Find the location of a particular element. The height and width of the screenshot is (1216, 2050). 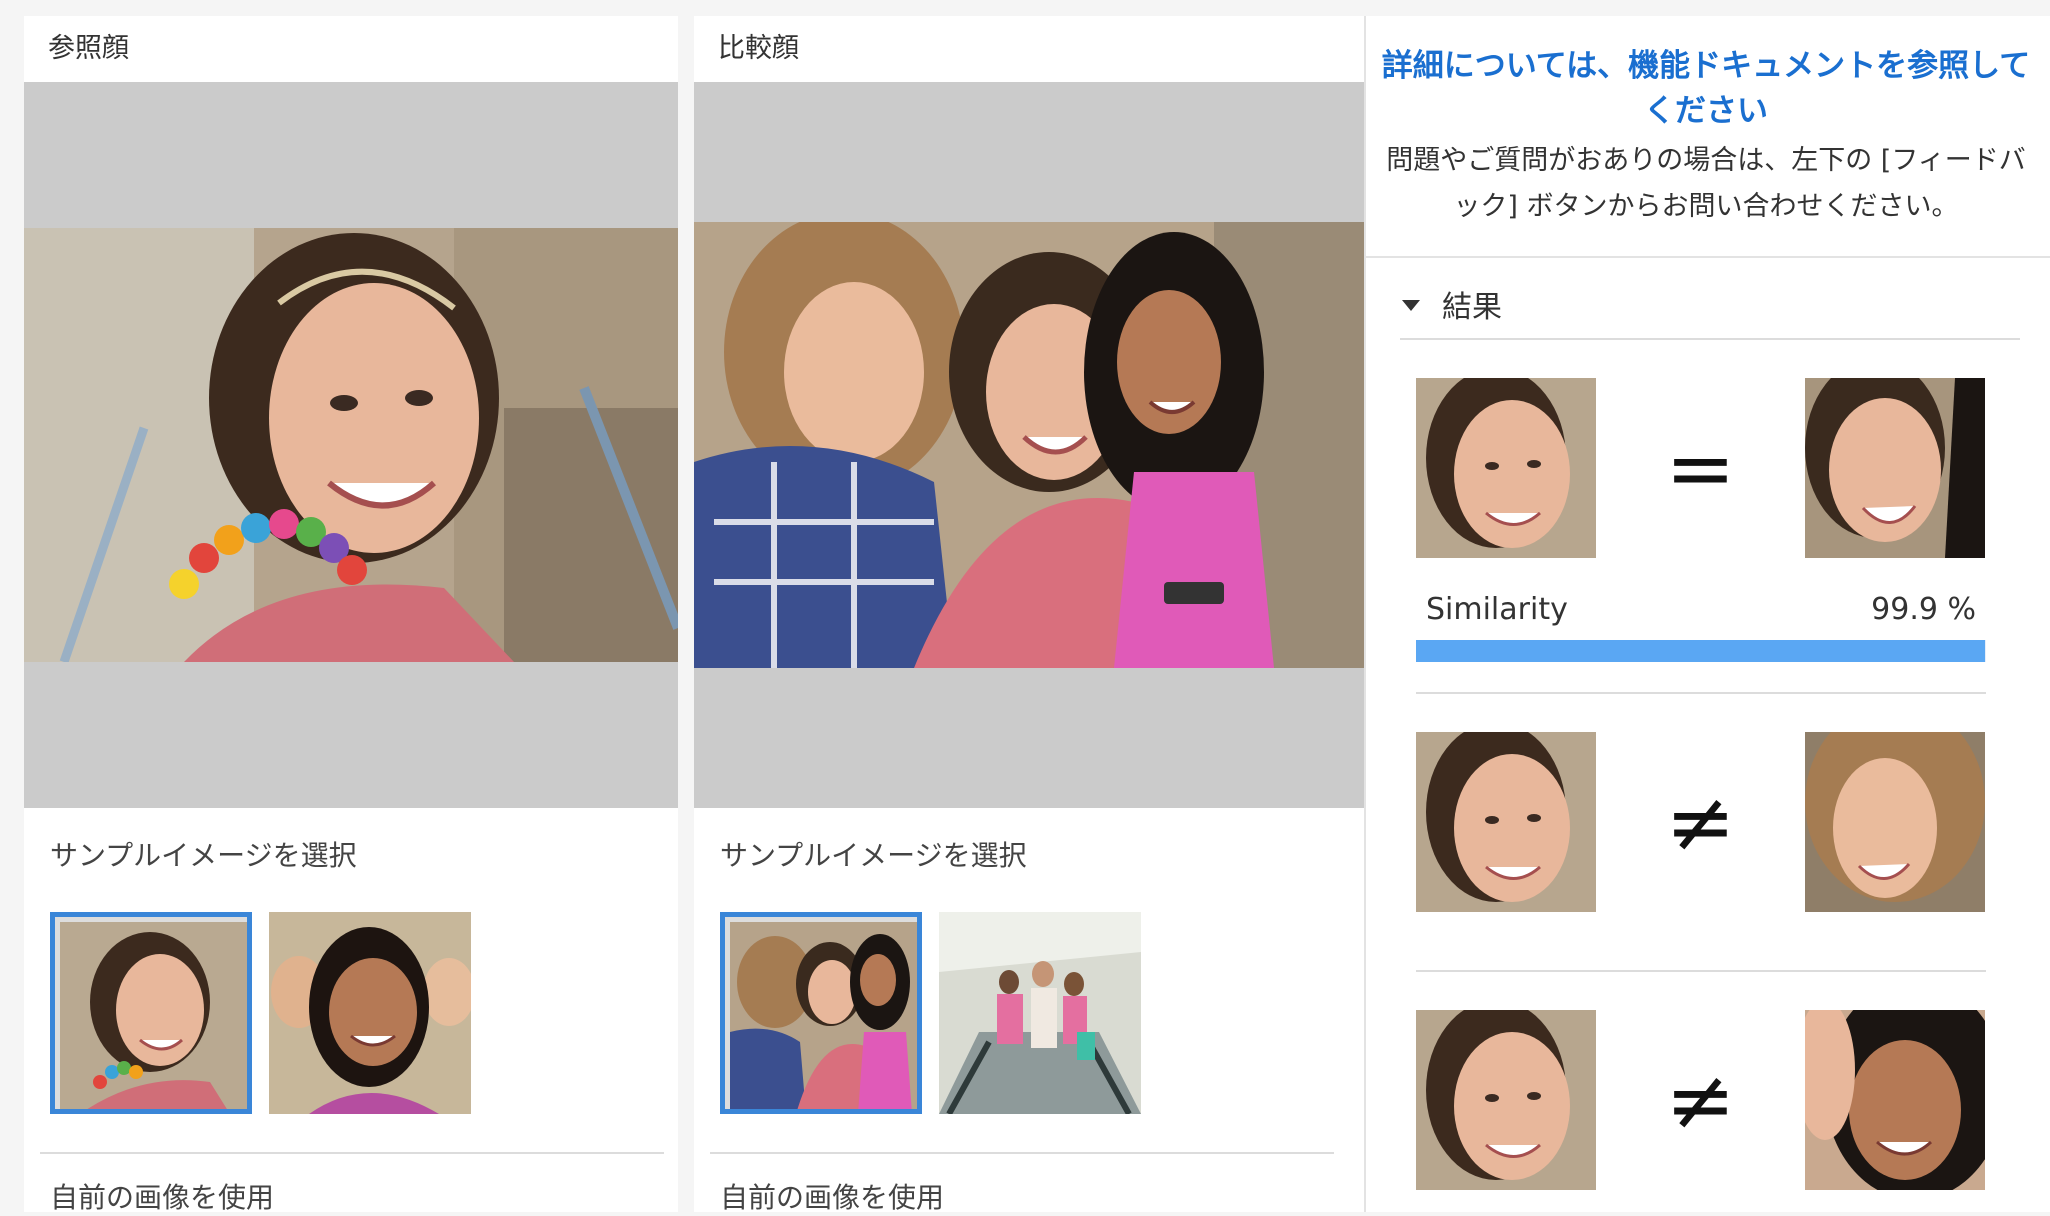

comparison-photo-art is located at coordinates (1029, 445).